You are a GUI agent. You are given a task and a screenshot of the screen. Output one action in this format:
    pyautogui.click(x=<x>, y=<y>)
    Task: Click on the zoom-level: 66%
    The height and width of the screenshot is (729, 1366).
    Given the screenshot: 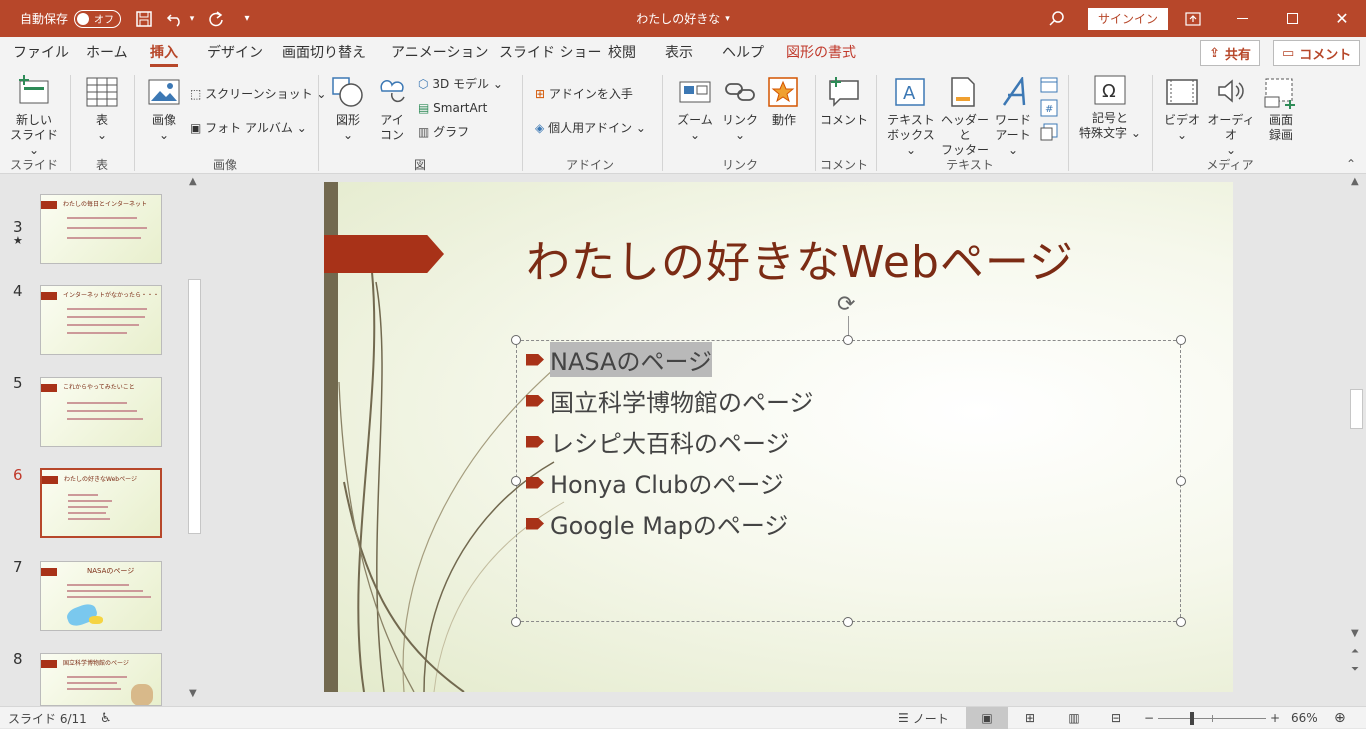 What is the action you would take?
    pyautogui.click(x=1304, y=718)
    